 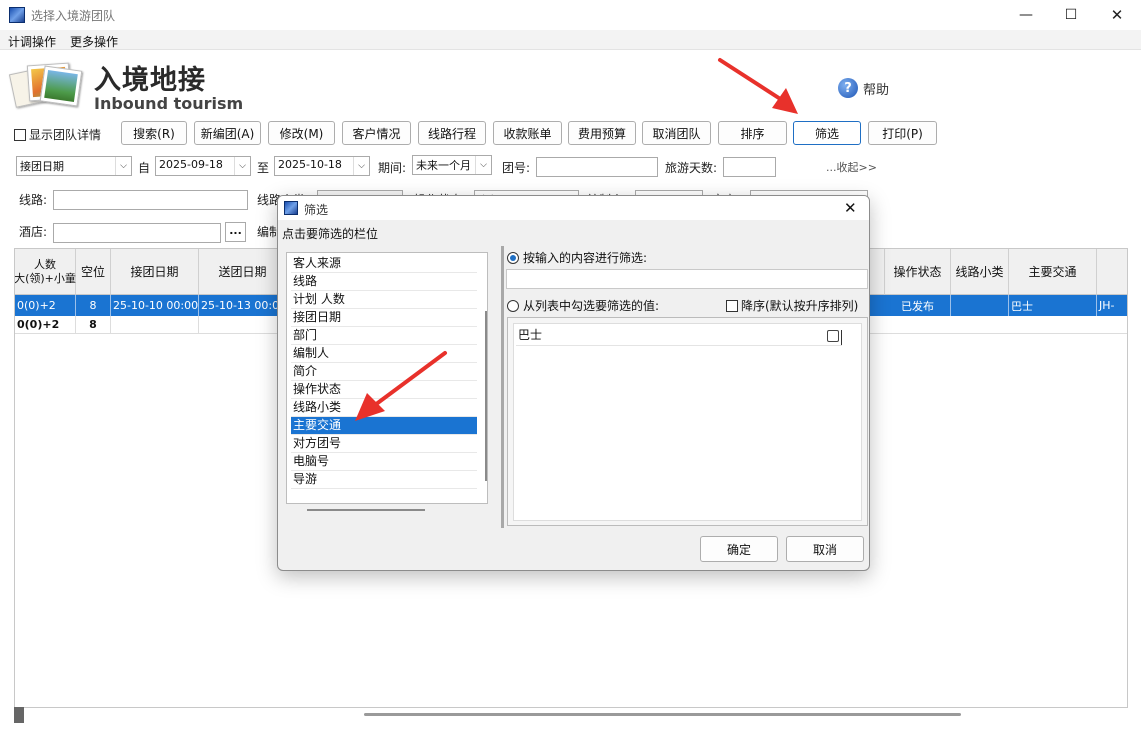 I want to click on cell-empty: 8, so click(x=93, y=305).